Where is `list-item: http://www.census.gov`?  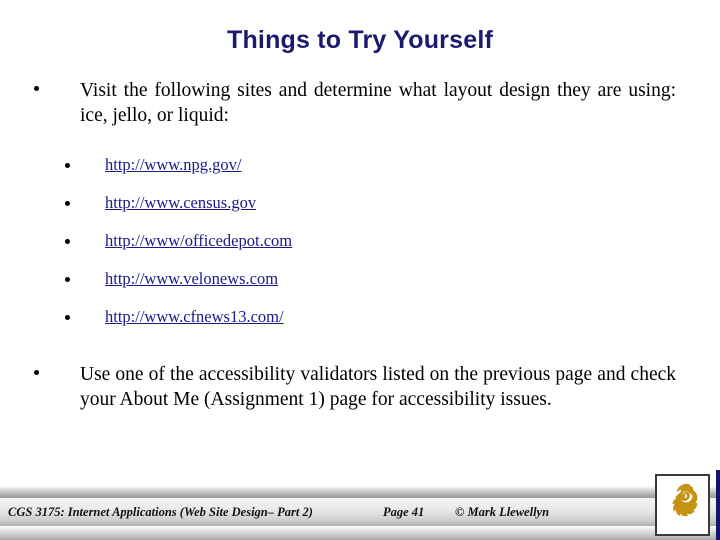 list-item: http://www.census.gov is located at coordinates (360, 207).